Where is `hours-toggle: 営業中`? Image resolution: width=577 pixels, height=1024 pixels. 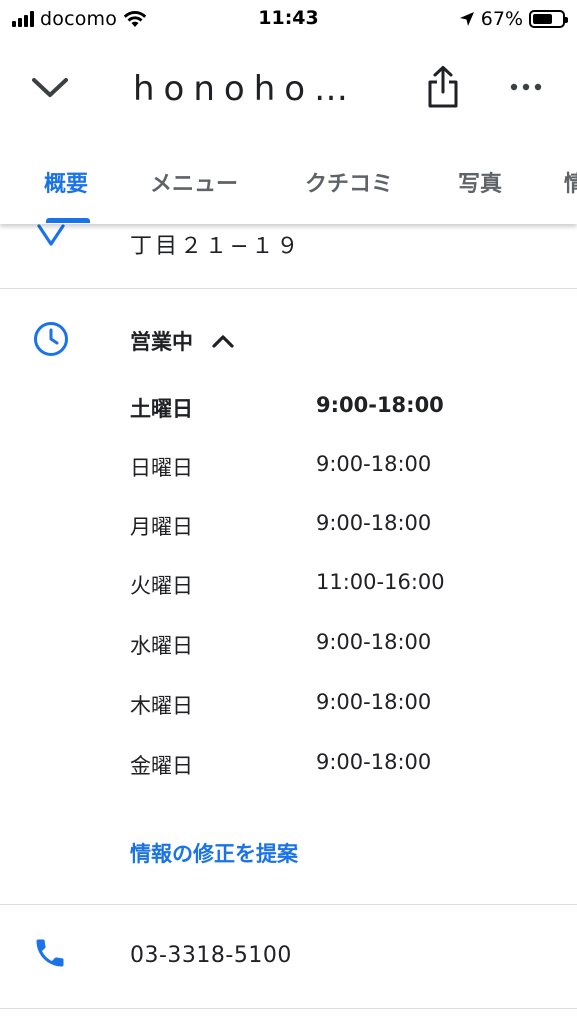
hours-toggle: 営業中 is located at coordinates (182, 341).